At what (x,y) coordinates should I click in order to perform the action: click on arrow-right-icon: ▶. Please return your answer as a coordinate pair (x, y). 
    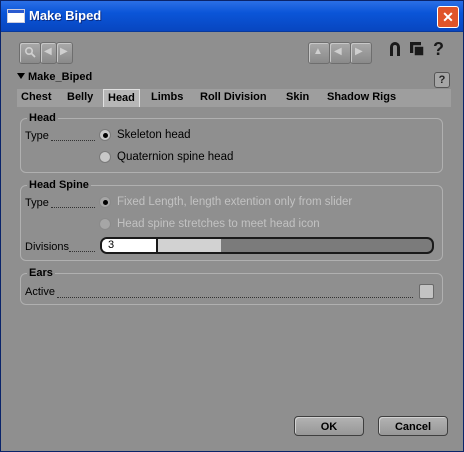
    Looking at the image, I should click on (64, 51).